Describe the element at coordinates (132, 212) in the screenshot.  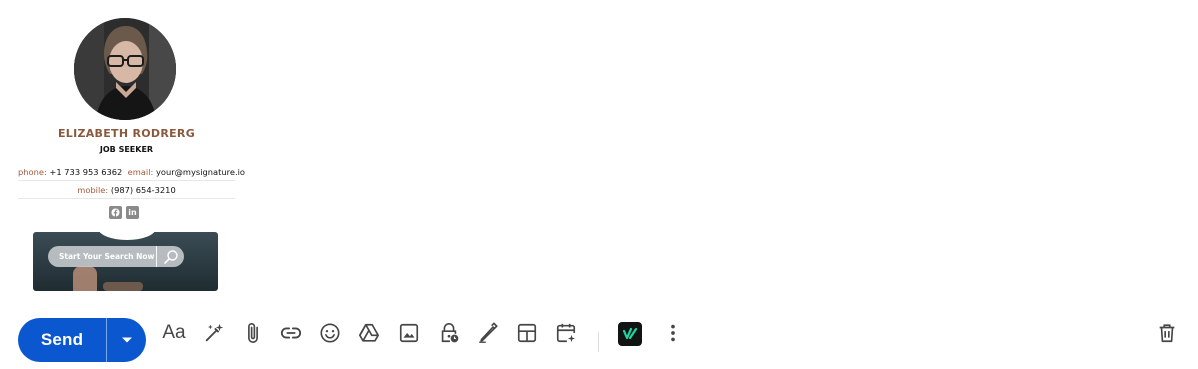
I see `linkedin-icon: in` at that location.